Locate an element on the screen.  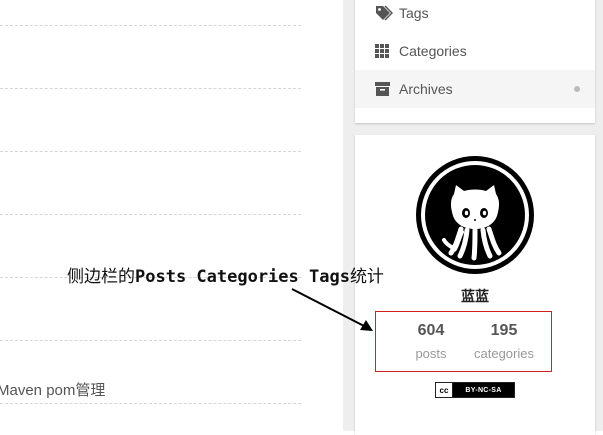
license-text: BY-NC-SA is located at coordinates (483, 390).